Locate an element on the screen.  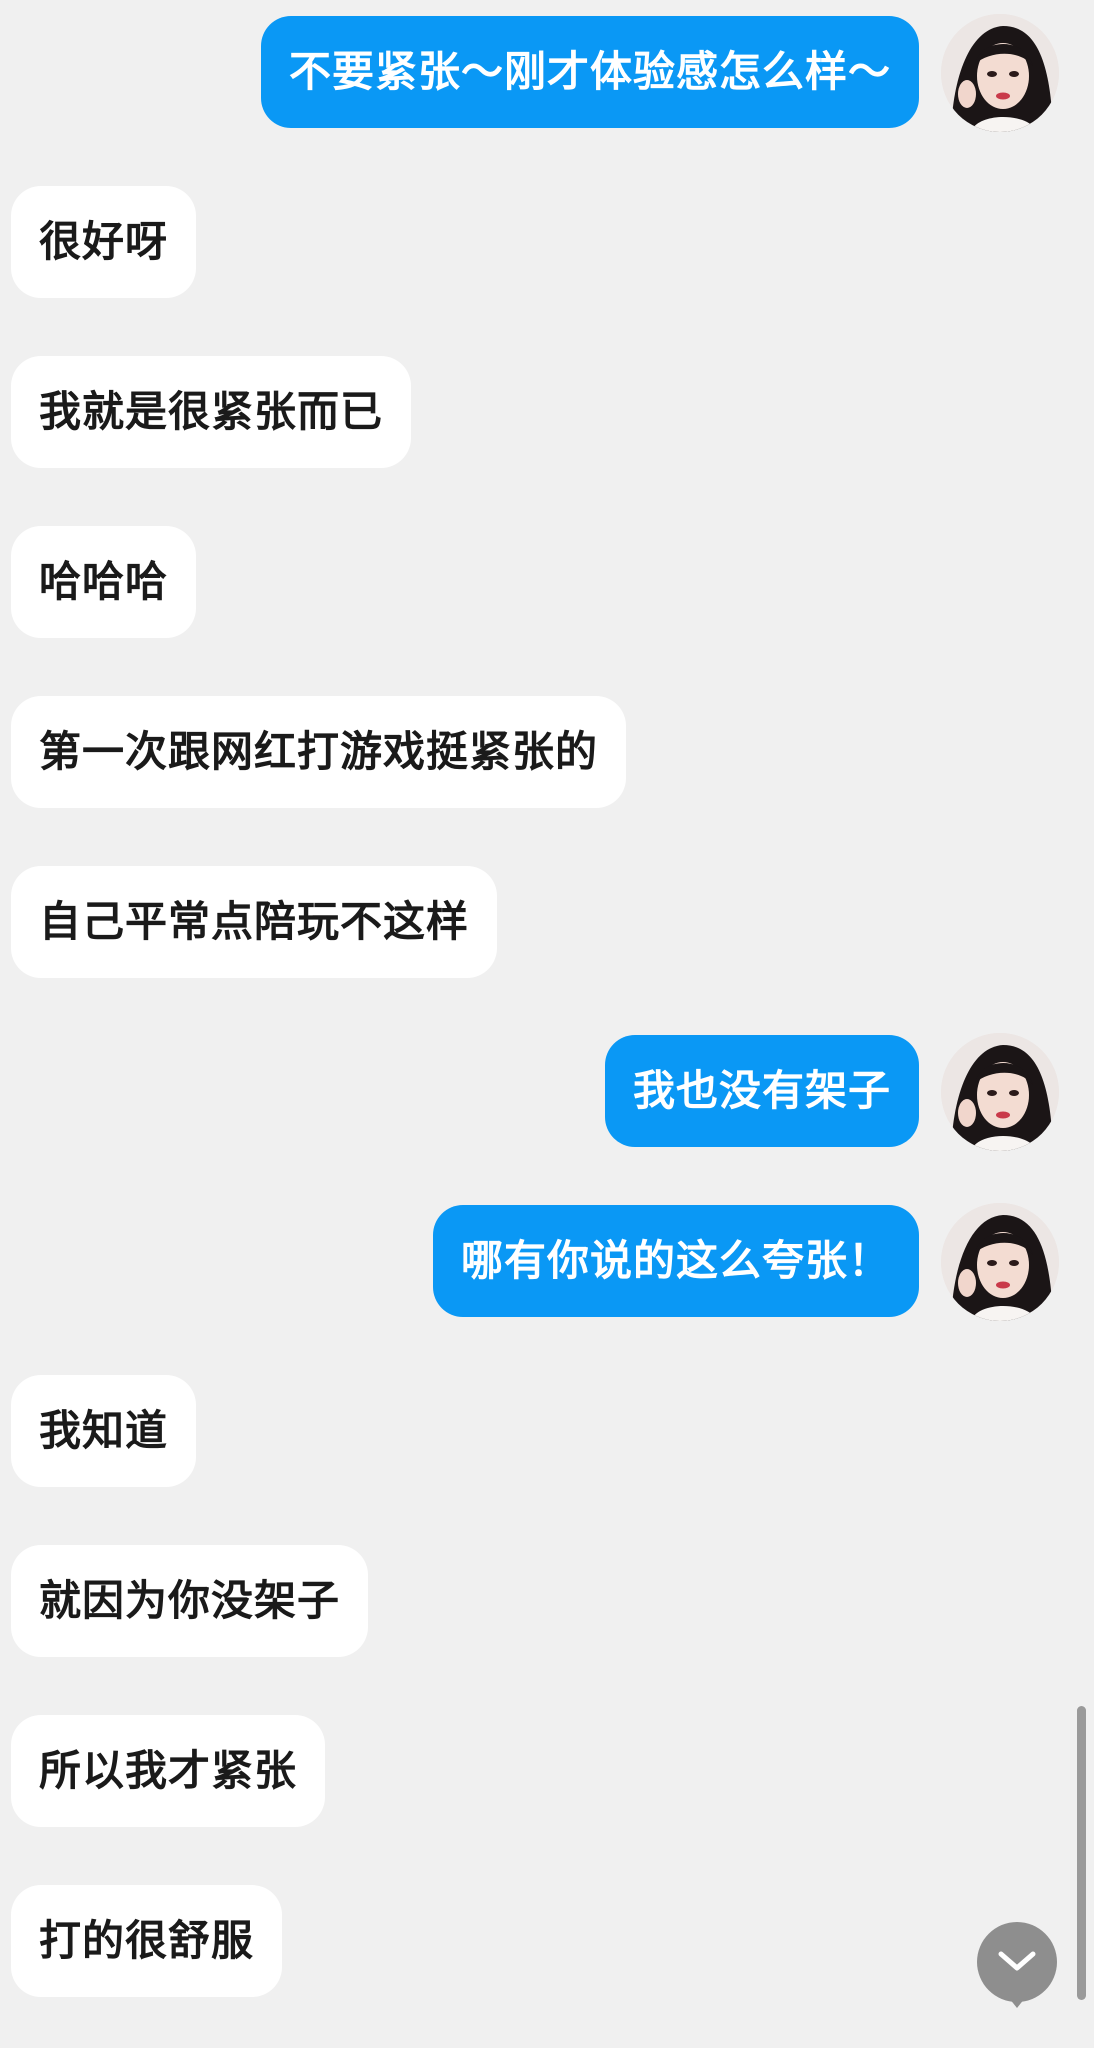
outgoing-message-bubble: 哪有你说的这么夸张！ is located at coordinates (675, 1261).